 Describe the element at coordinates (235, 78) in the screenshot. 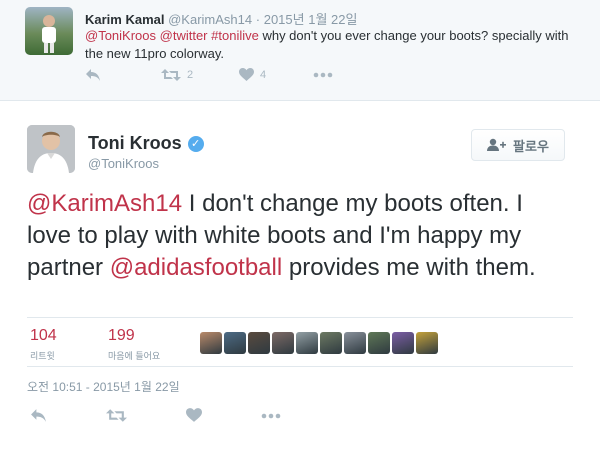

I see `reply-actions: 2 4` at that location.